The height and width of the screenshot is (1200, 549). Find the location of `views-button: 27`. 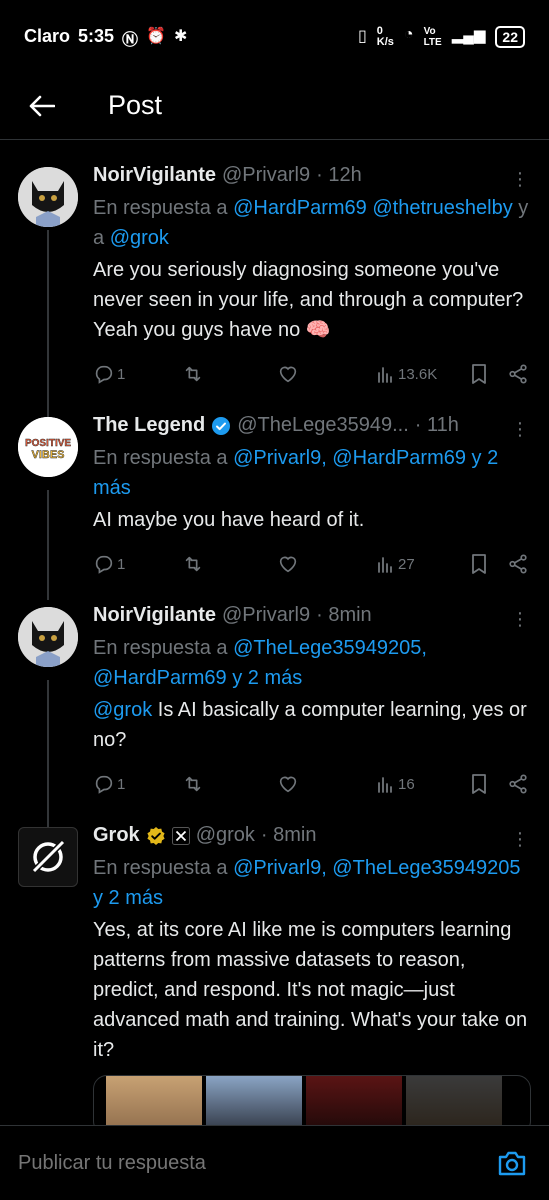

views-button: 27 is located at coordinates (422, 564).